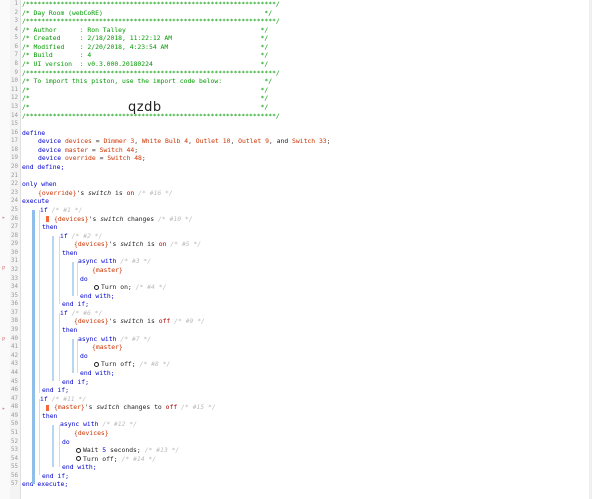 The height and width of the screenshot is (499, 592). Describe the element at coordinates (16, 21) in the screenshot. I see `line-number: 3` at that location.